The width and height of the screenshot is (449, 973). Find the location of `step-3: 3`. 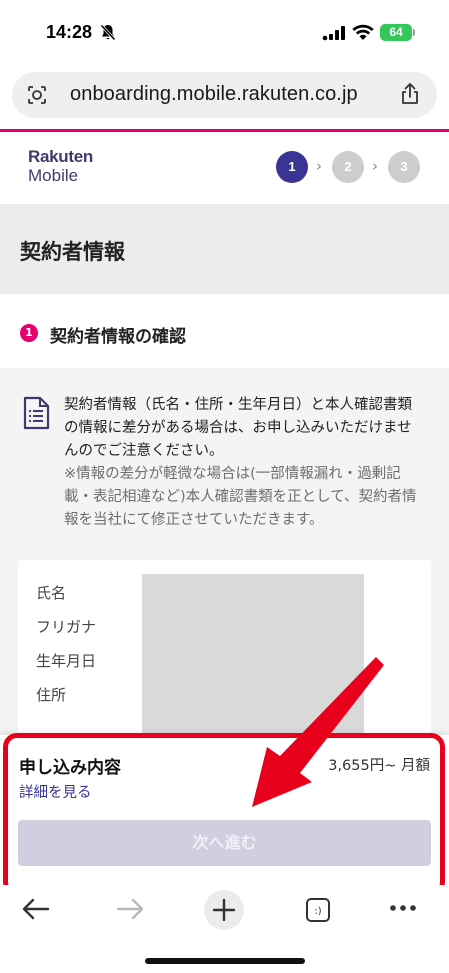

step-3: 3 is located at coordinates (404, 167).